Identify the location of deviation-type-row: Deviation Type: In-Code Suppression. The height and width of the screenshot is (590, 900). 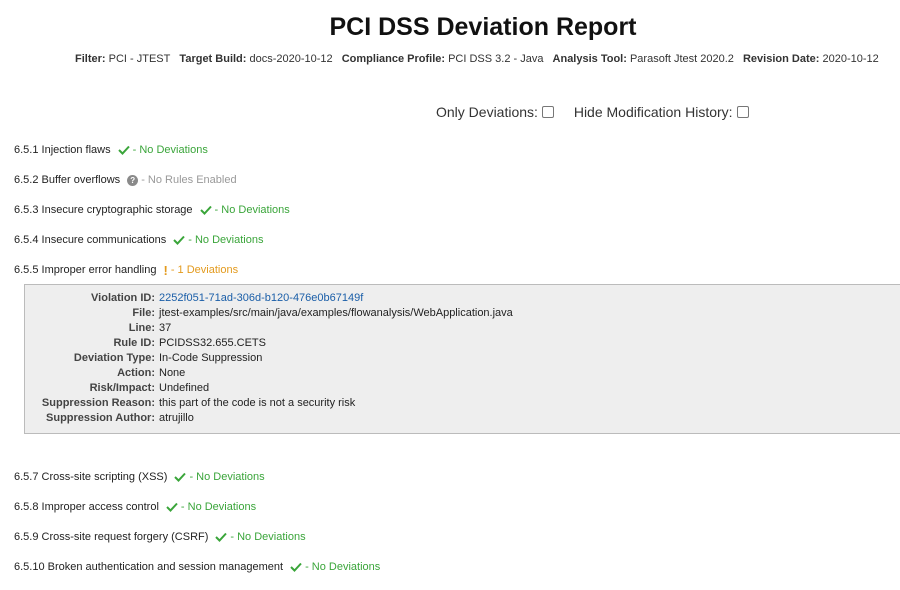
(269, 358).